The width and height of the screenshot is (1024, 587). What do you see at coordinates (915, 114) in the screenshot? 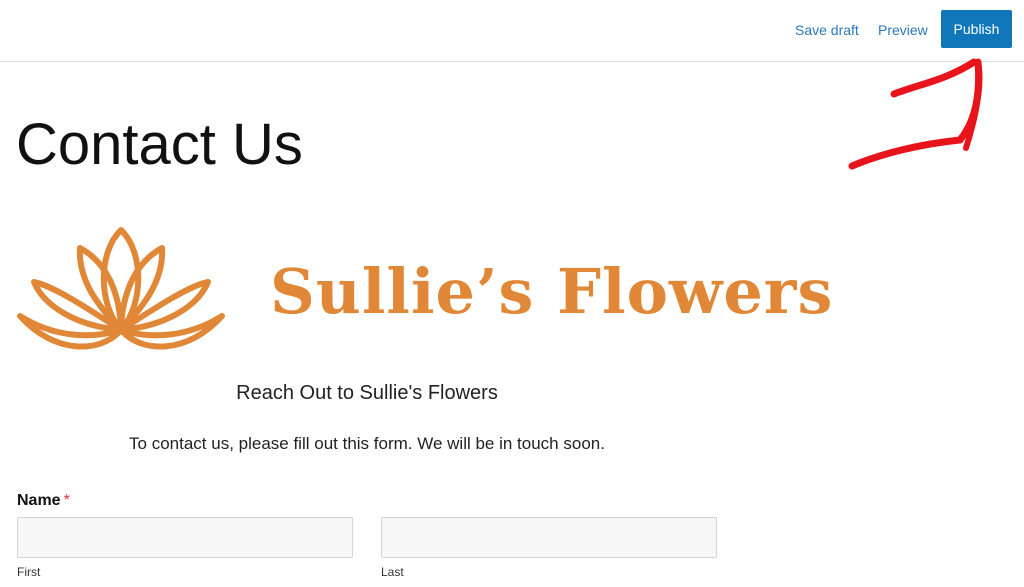
I see `hand-drawn-arrow-icon` at bounding box center [915, 114].